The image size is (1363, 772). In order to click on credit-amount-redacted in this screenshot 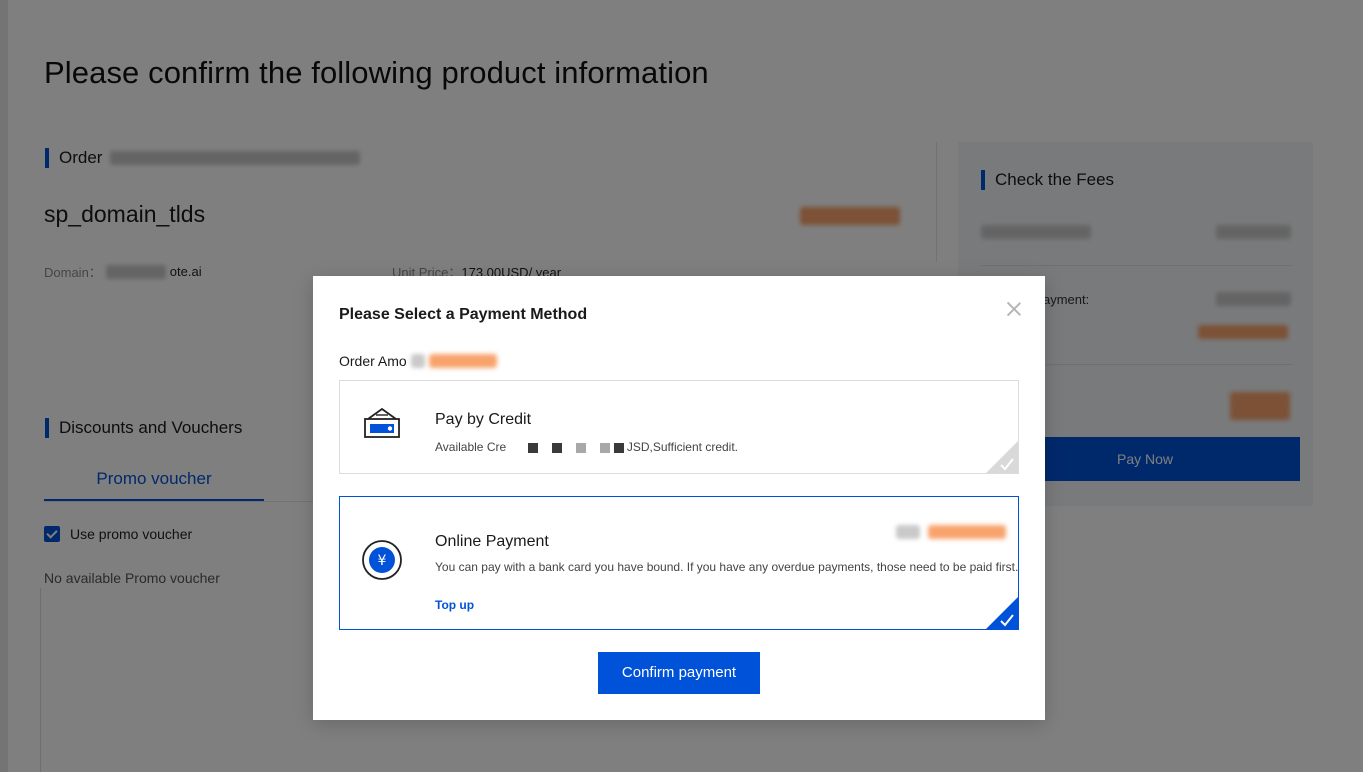, I will do `click(575, 447)`.